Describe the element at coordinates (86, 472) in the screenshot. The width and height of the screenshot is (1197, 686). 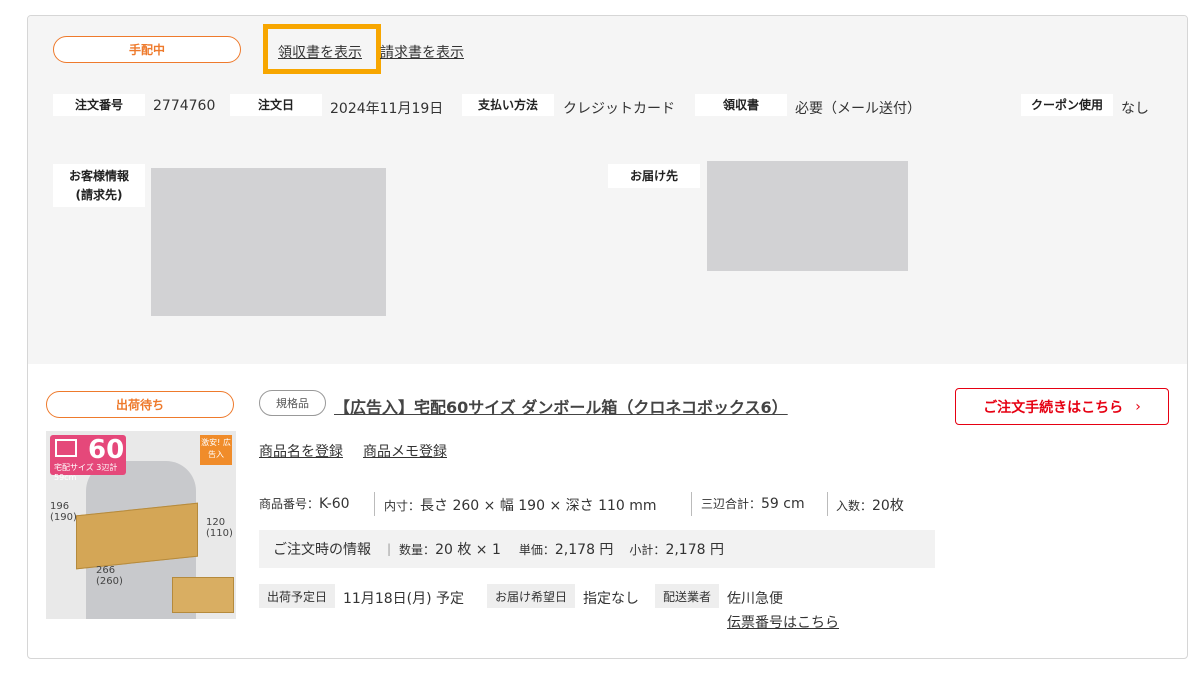
I see `size-sub: 宅配サイズ 3辺計59cm` at that location.